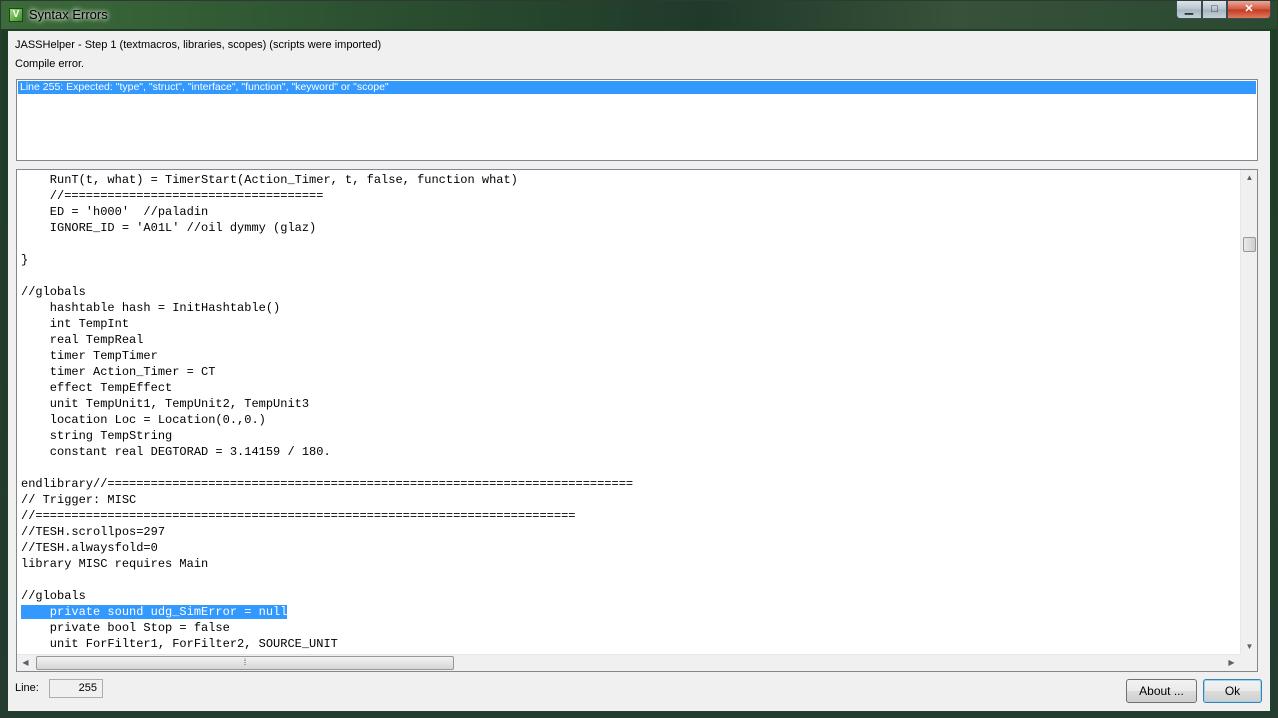  I want to click on code-line: // Trigger: MISC, so click(628, 500).